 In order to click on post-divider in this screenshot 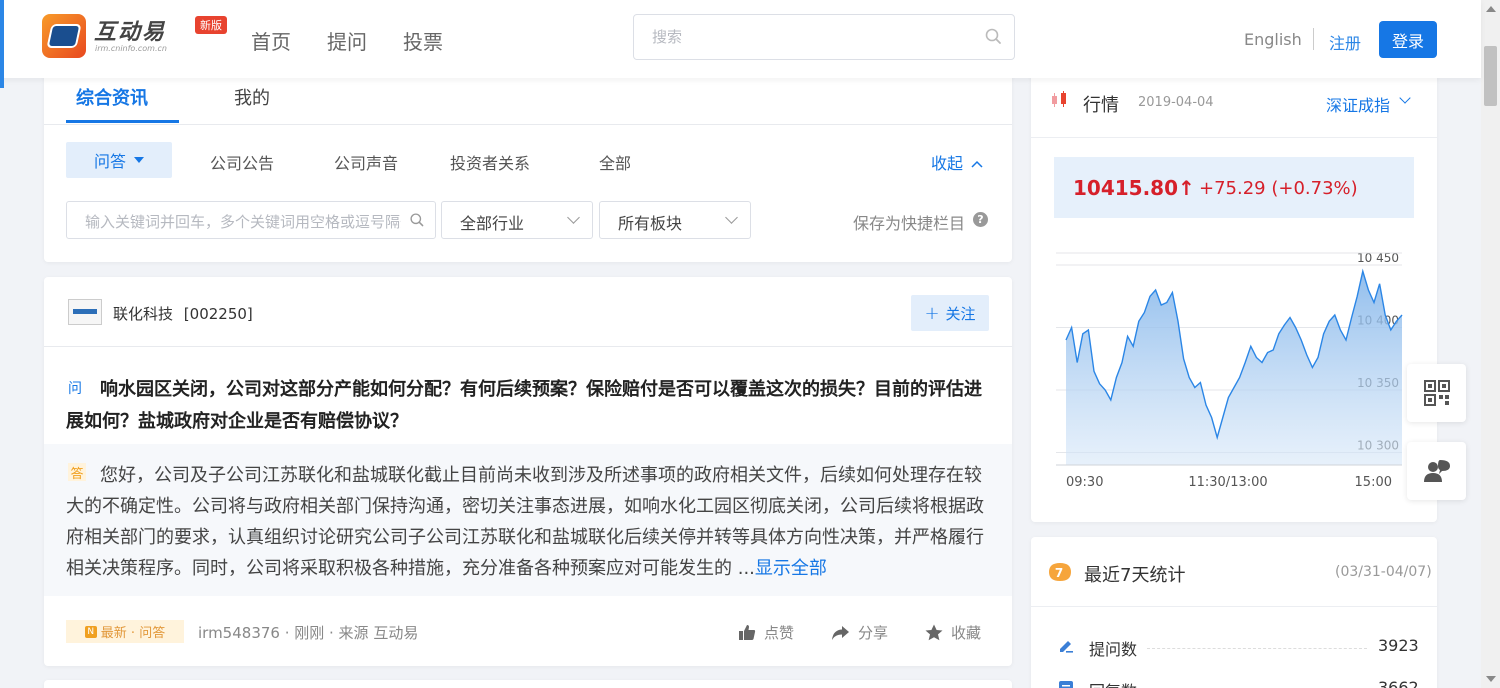, I will do `click(528, 346)`.